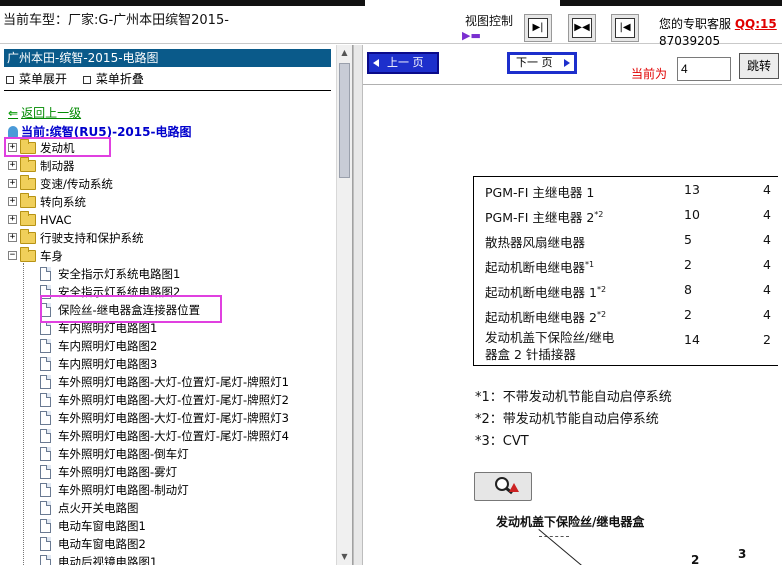 The height and width of the screenshot is (565, 782). I want to click on sidebar-title: 广州本田-缤智-2015-电路图, so click(167, 58).